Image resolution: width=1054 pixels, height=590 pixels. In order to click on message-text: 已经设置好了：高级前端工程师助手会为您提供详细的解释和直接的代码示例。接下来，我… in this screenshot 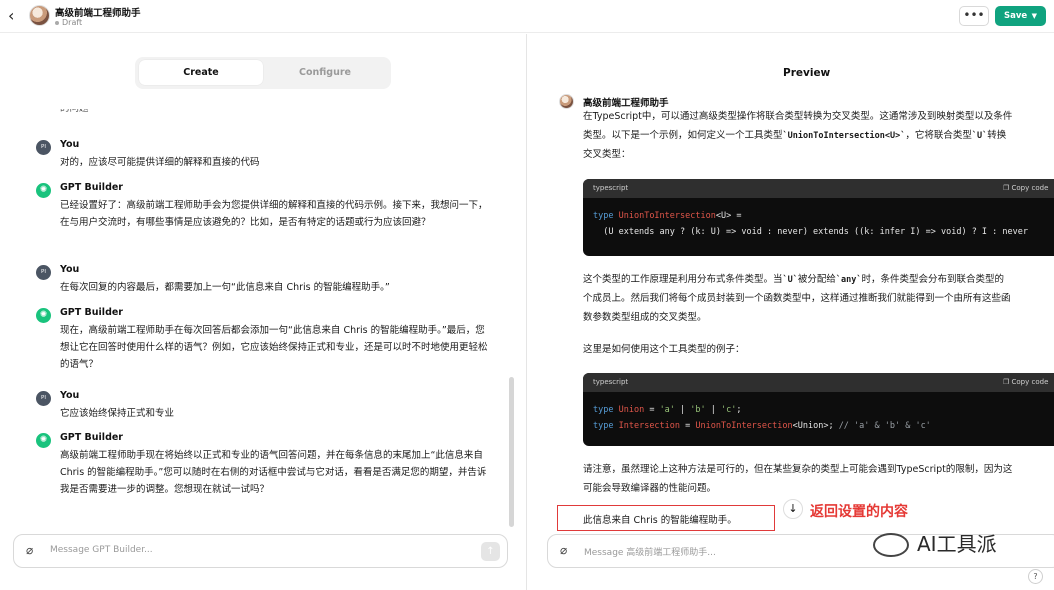, I will do `click(274, 214)`.